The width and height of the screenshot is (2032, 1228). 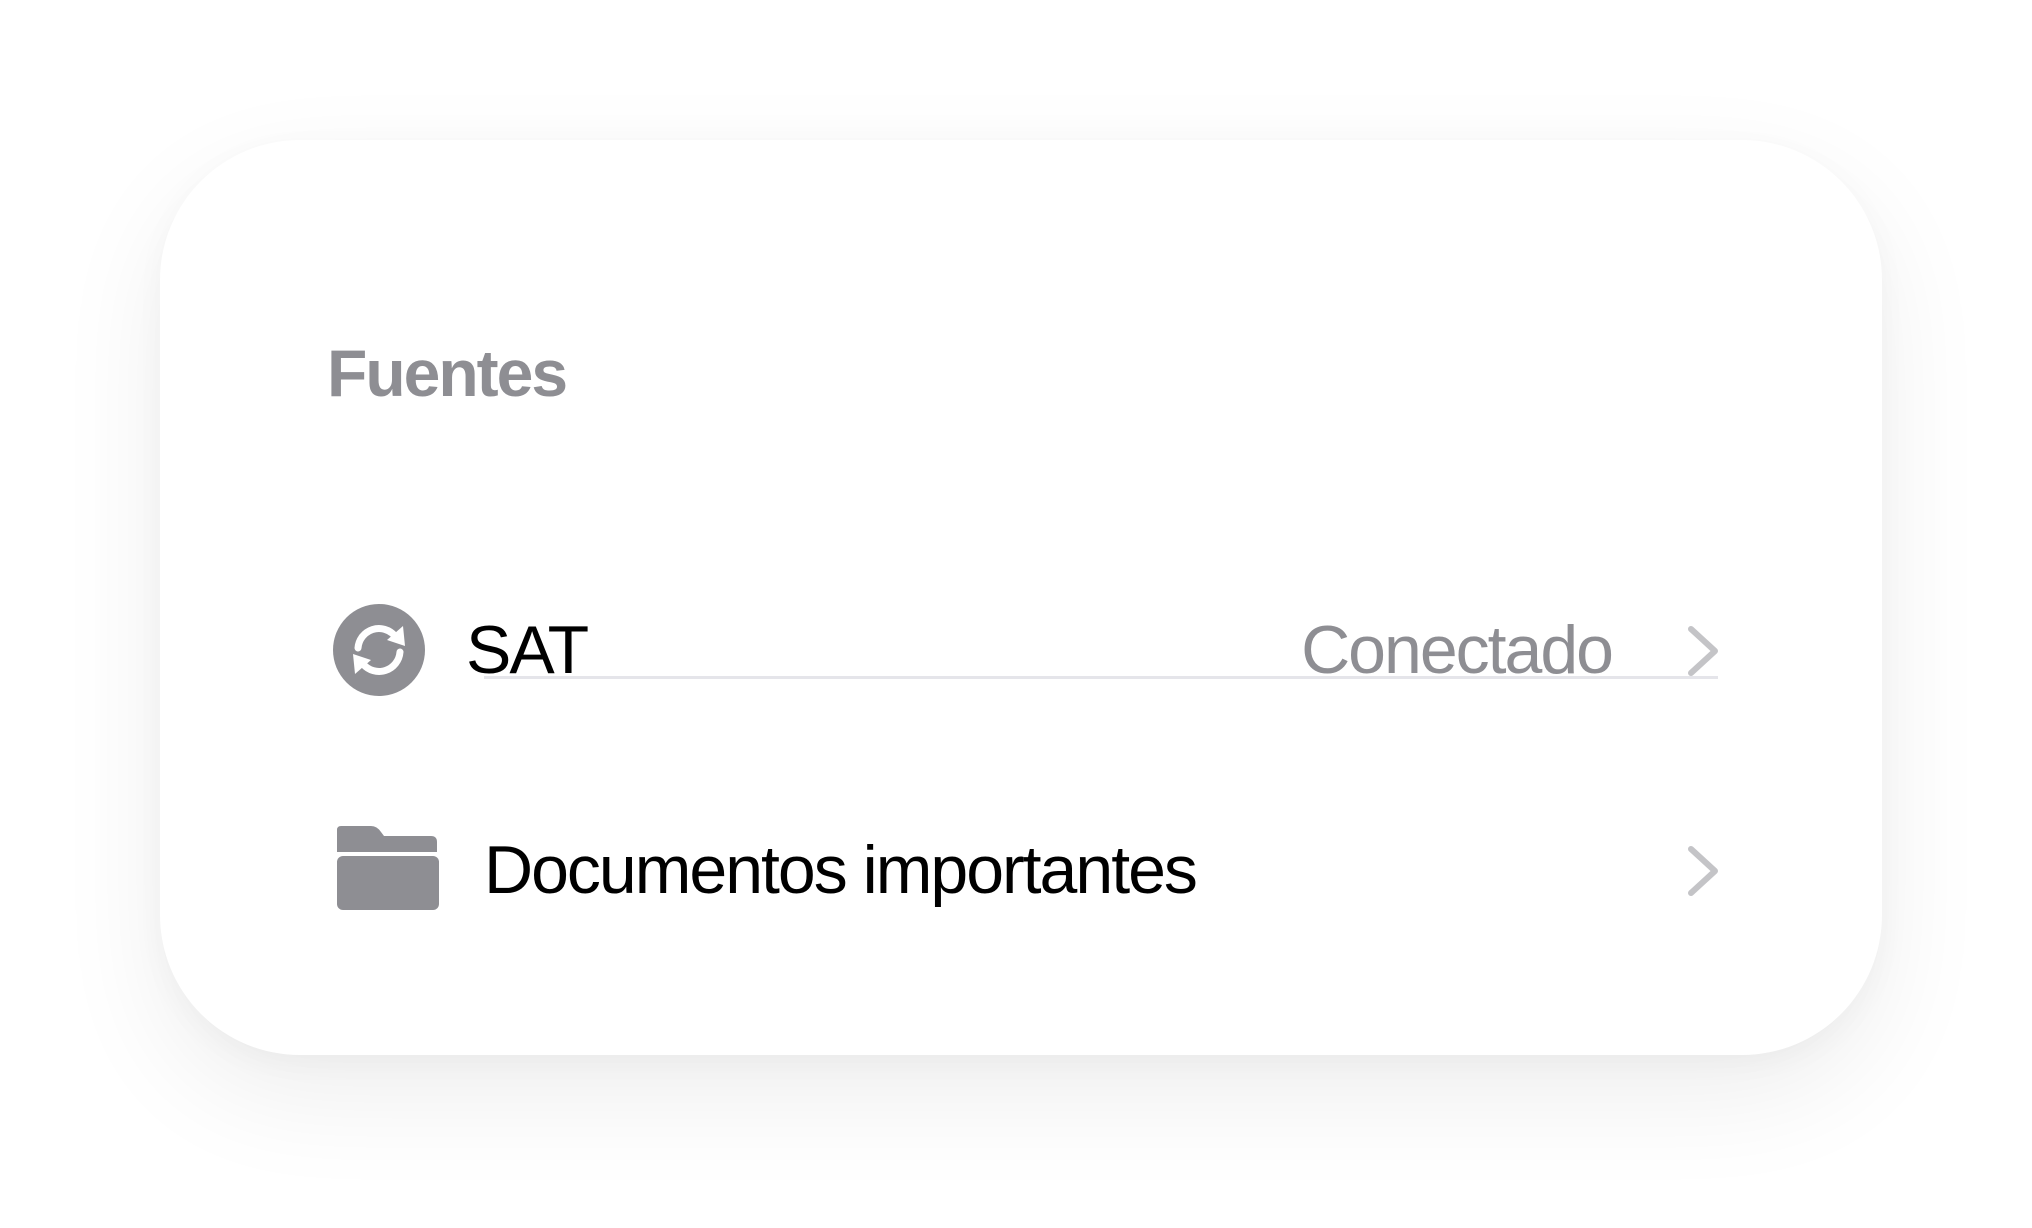 What do you see at coordinates (1021, 650) in the screenshot?
I see `source-row-sat: SAT Conectado` at bounding box center [1021, 650].